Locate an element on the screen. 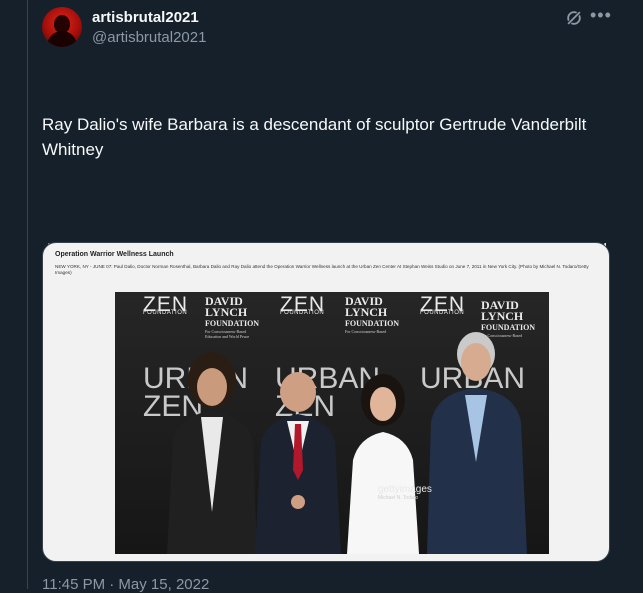 This screenshot has width=643, height=593. getty-watermark: gettyimages Michael N. Todaro is located at coordinates (405, 492).